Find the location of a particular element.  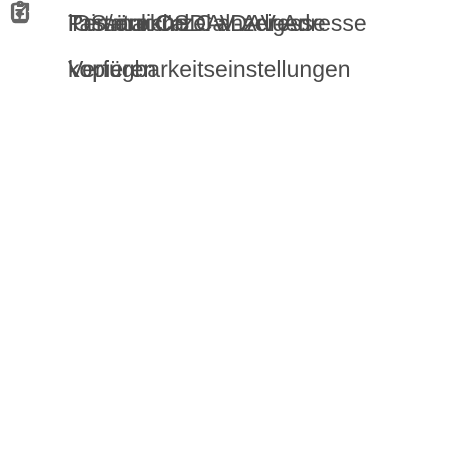

show-keyboard-shortcuts-item is located at coordinates (226, 433).